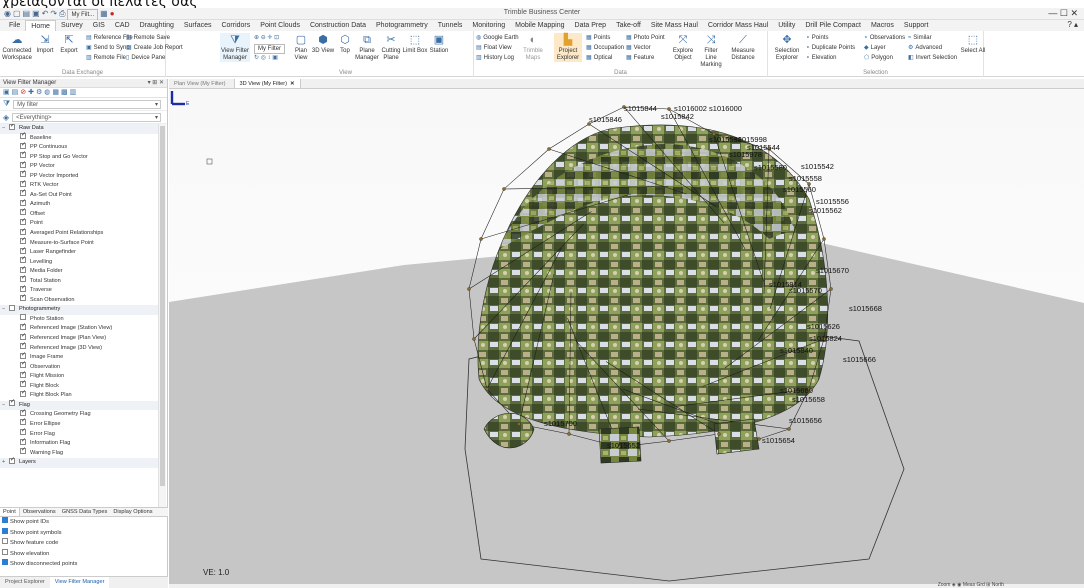 This screenshot has width=1084, height=588. What do you see at coordinates (605, 120) in the screenshot?
I see `point-label: s1015846` at bounding box center [605, 120].